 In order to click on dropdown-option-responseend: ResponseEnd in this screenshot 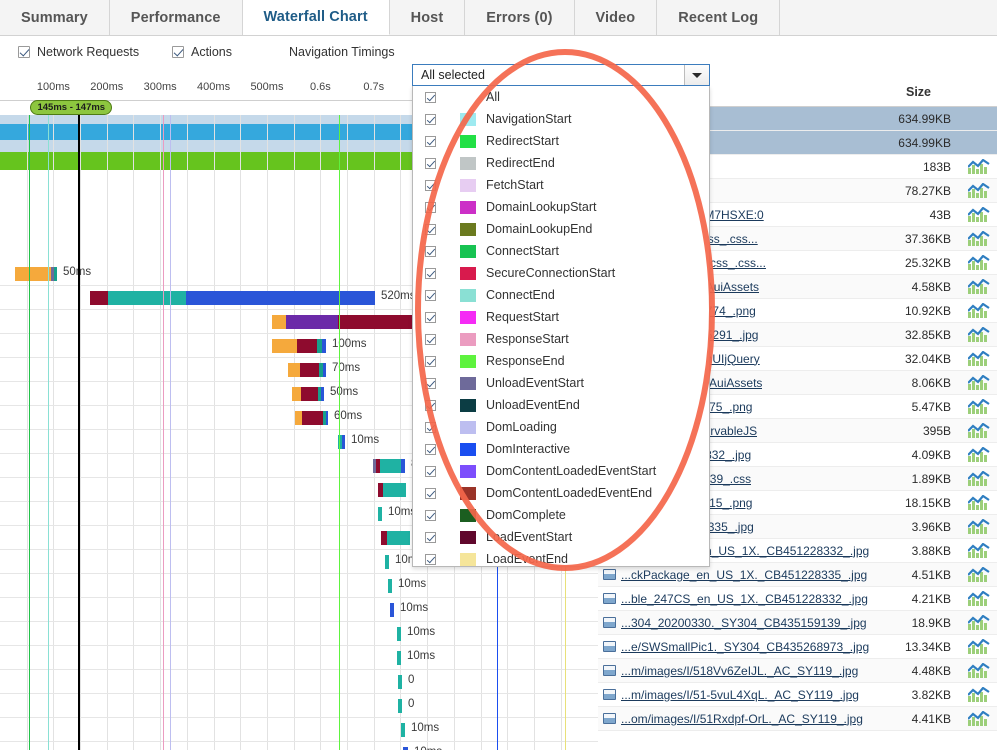, I will do `click(561, 361)`.